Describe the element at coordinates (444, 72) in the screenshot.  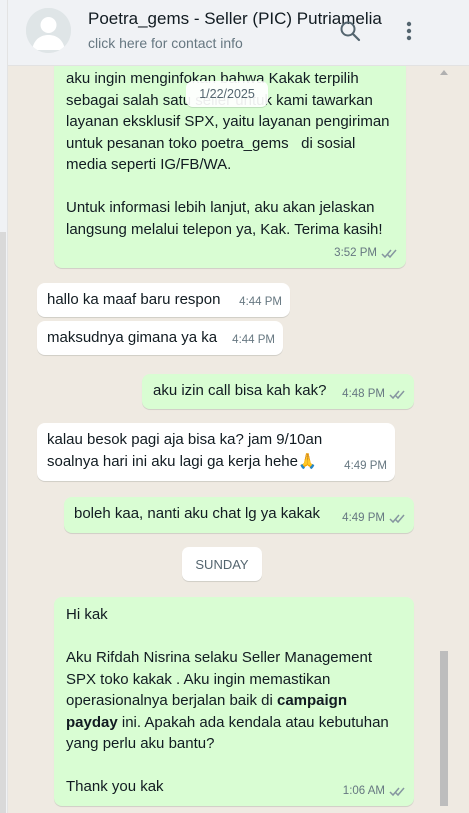
I see `scroll-up-arrow-icon` at that location.